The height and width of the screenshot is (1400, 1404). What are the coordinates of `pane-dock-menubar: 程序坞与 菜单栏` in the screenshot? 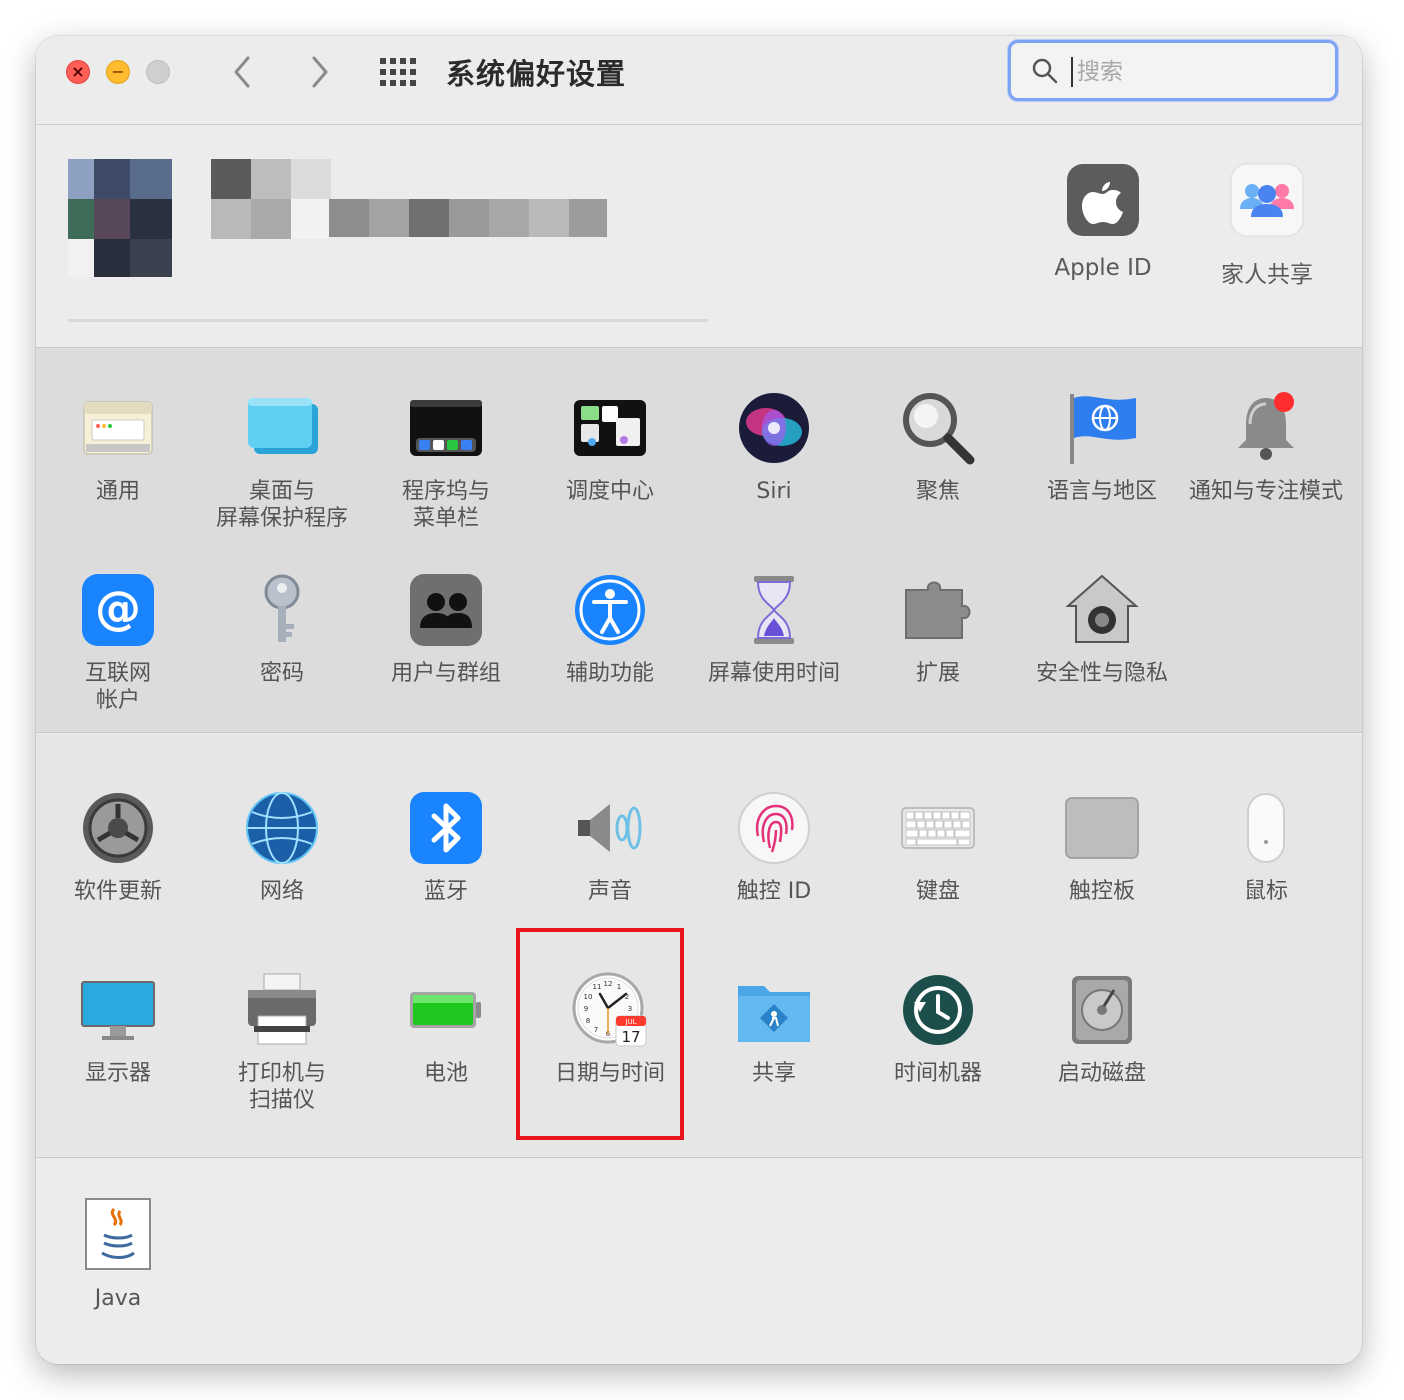 It's located at (446, 461).